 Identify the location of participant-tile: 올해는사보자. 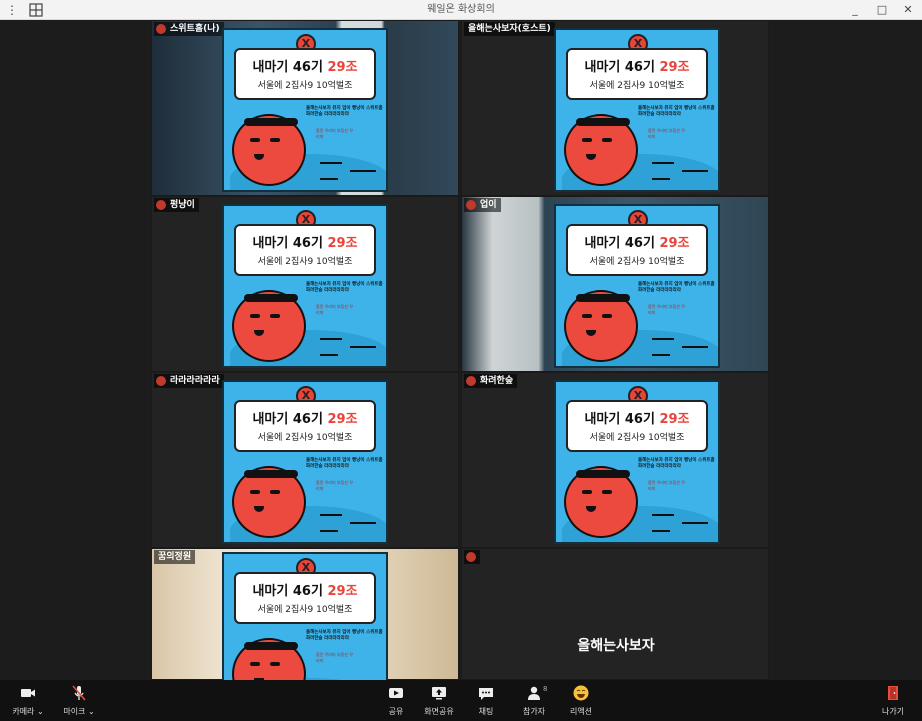
(615, 614).